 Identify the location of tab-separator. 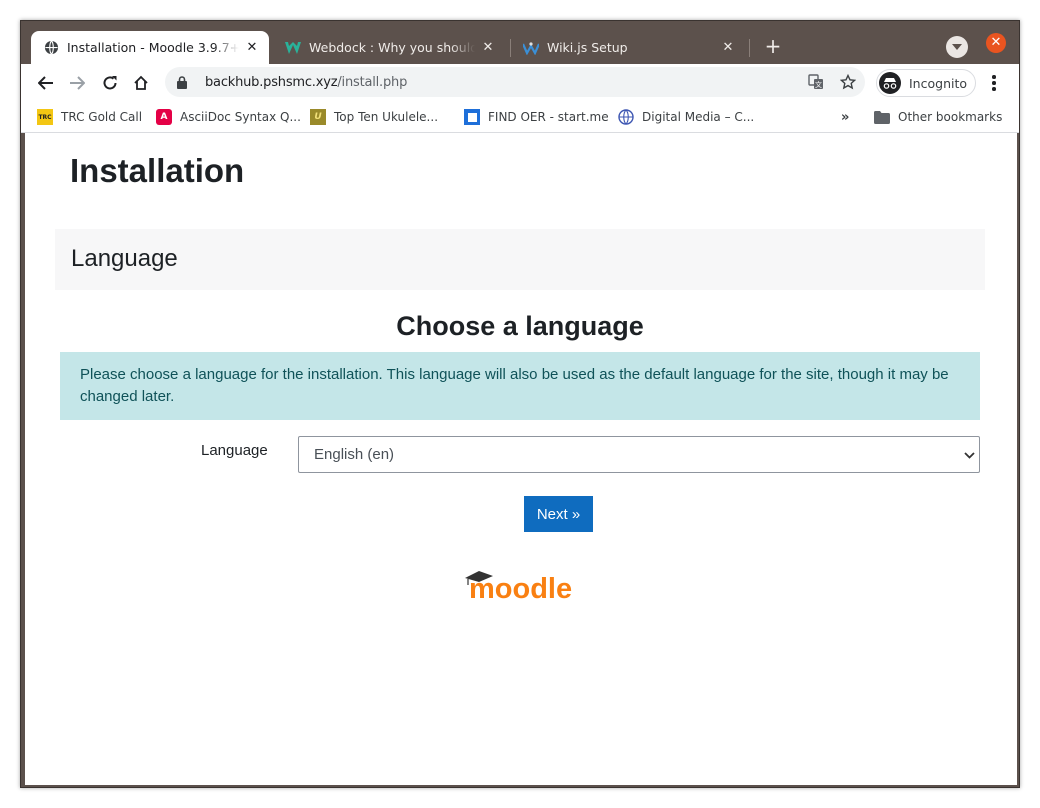
(749, 48).